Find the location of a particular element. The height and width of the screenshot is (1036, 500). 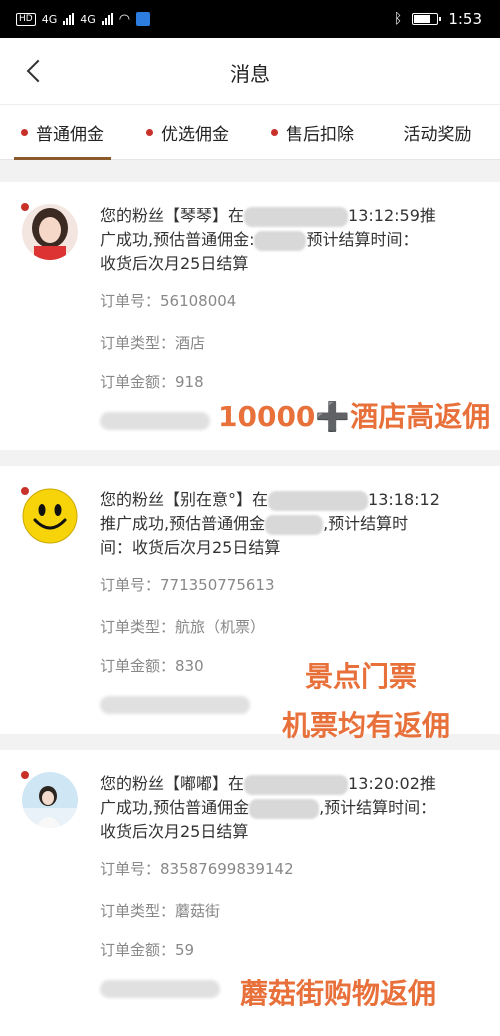

tab-regular-commission: 普通佣金 is located at coordinates (62, 132).